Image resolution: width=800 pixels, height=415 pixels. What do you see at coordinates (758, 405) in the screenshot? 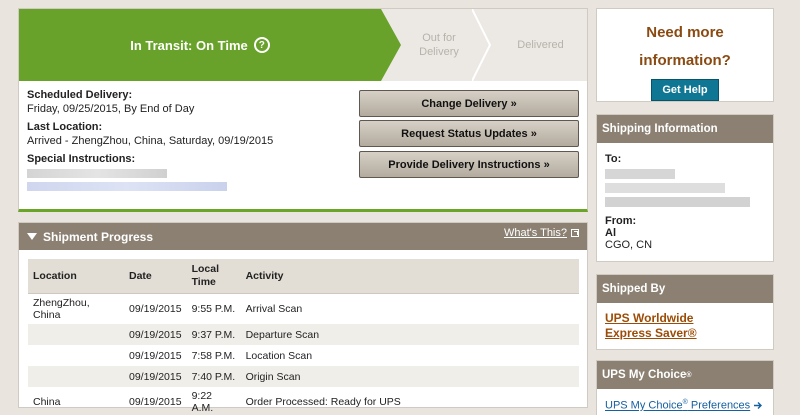
I see `arrow-right-icon` at bounding box center [758, 405].